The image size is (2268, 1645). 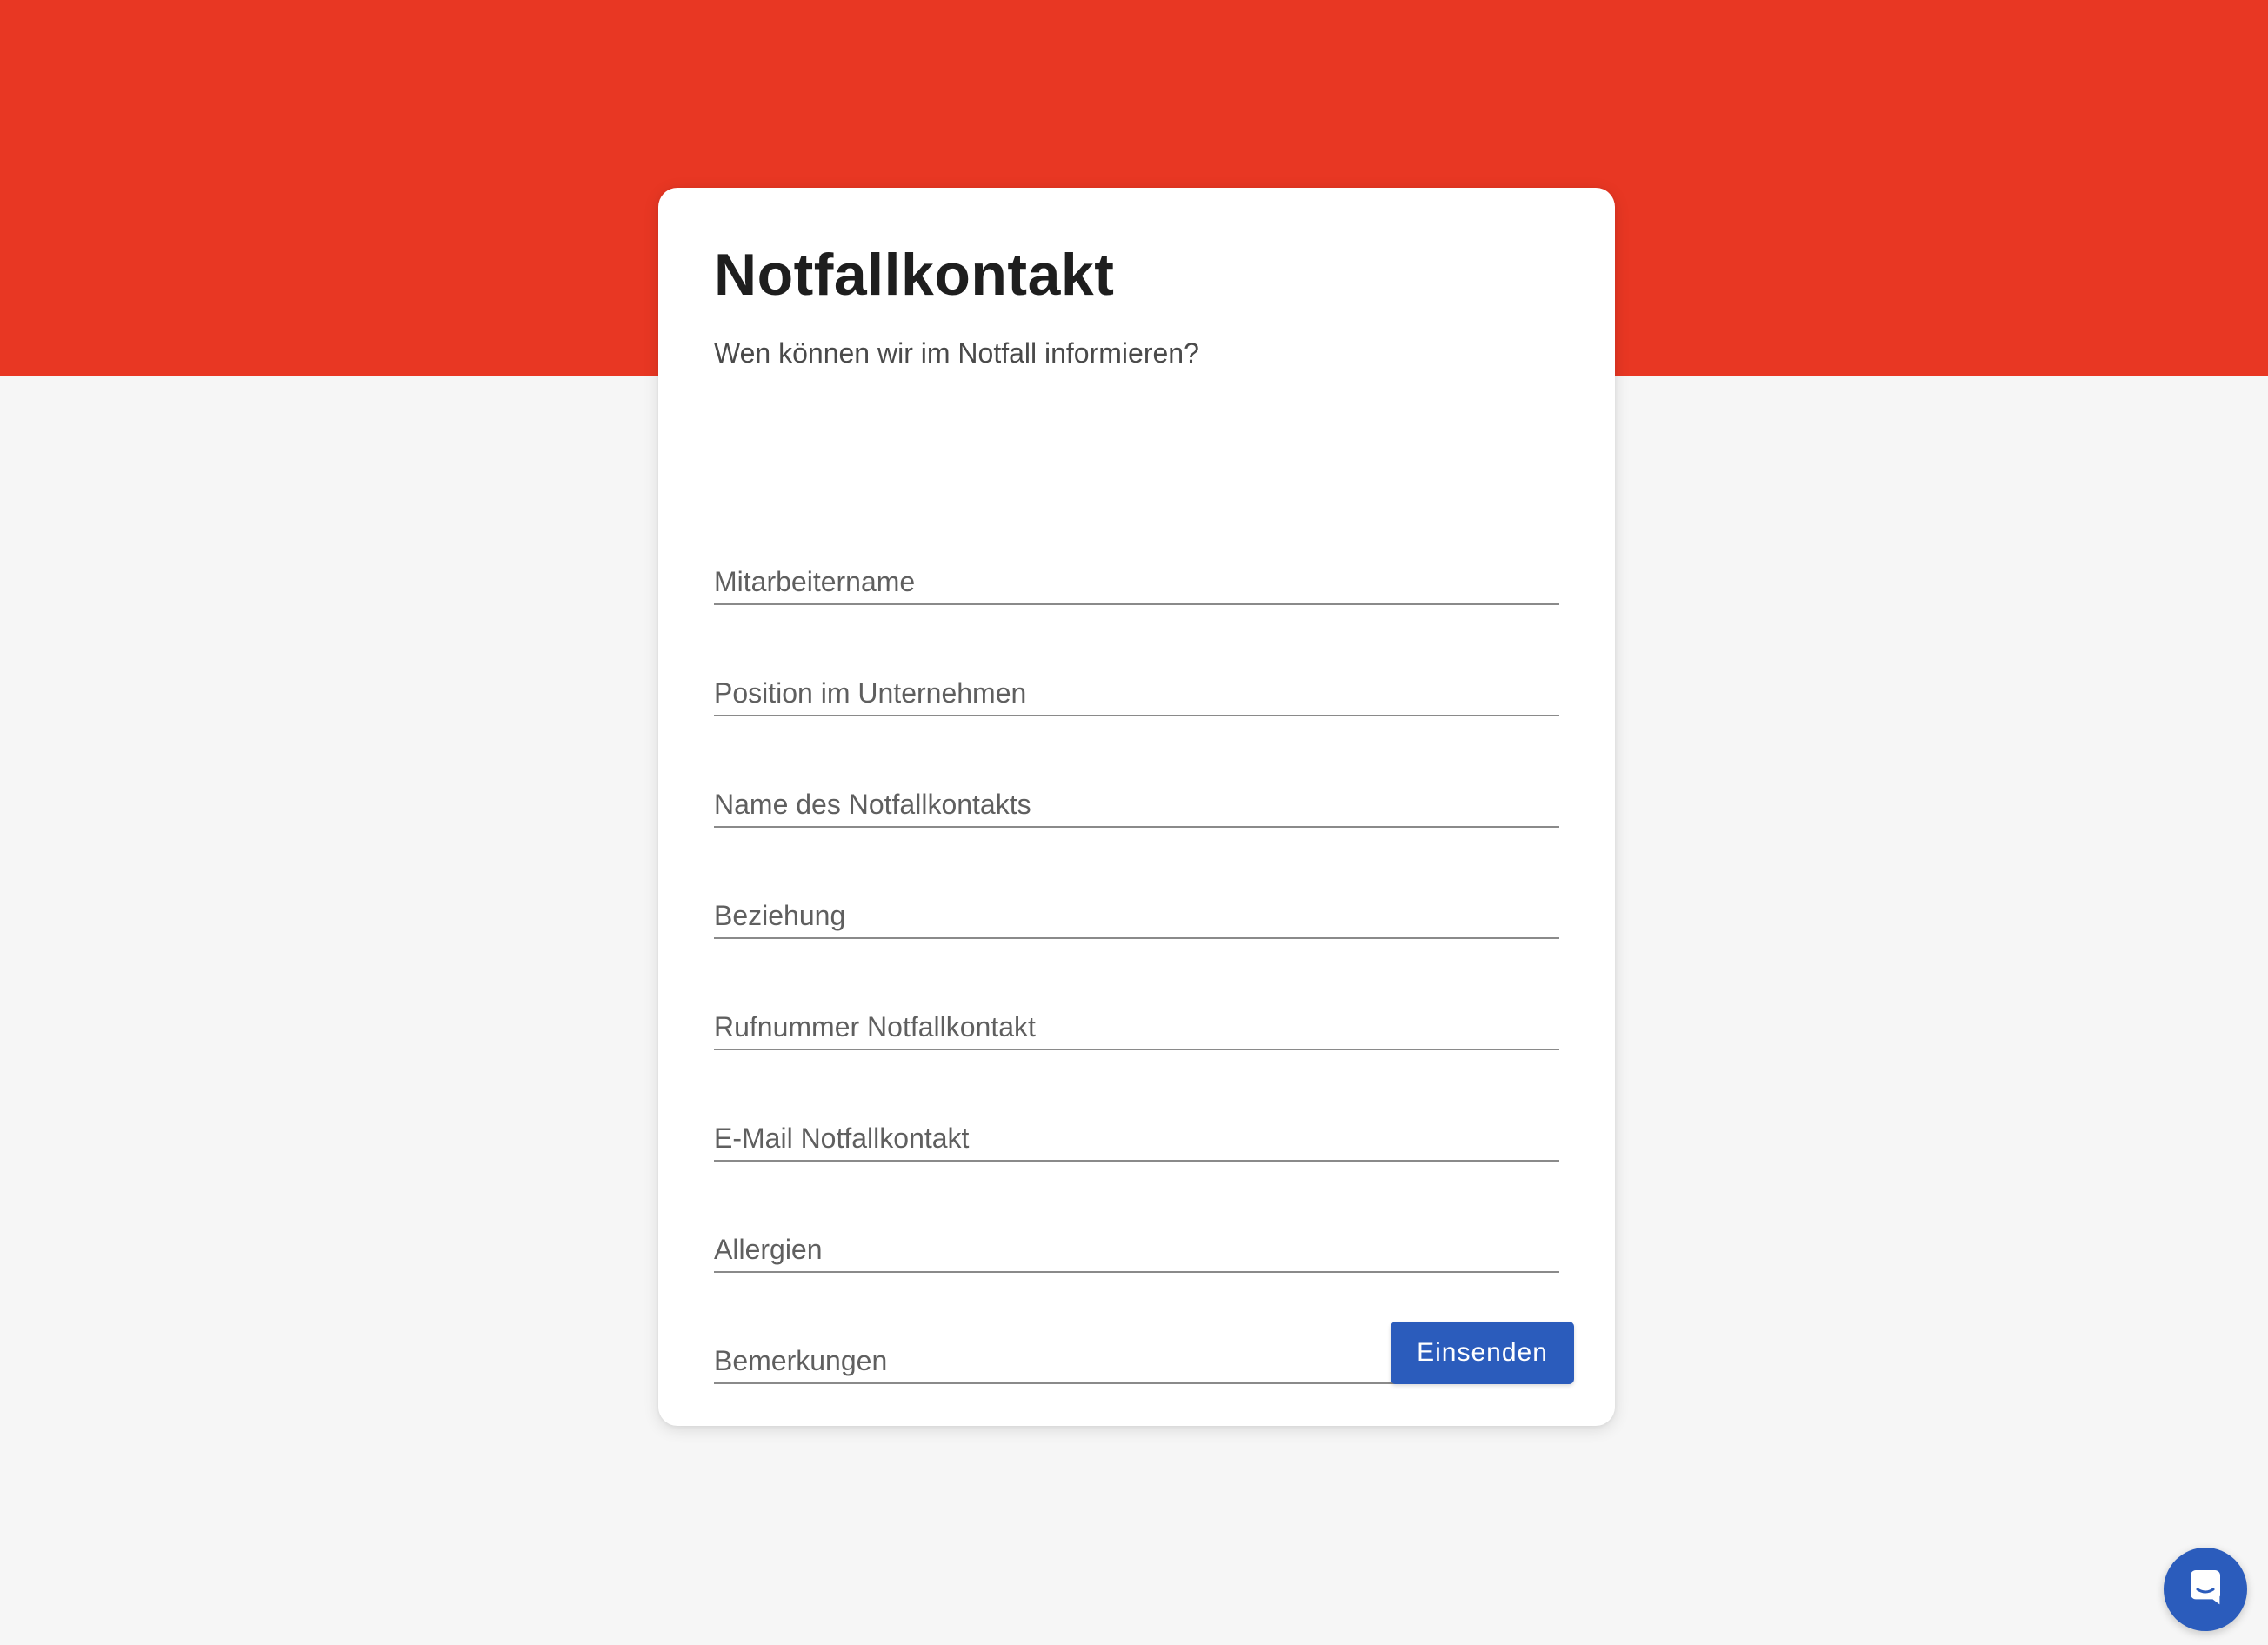 I want to click on employee-name-input, so click(x=1136, y=569).